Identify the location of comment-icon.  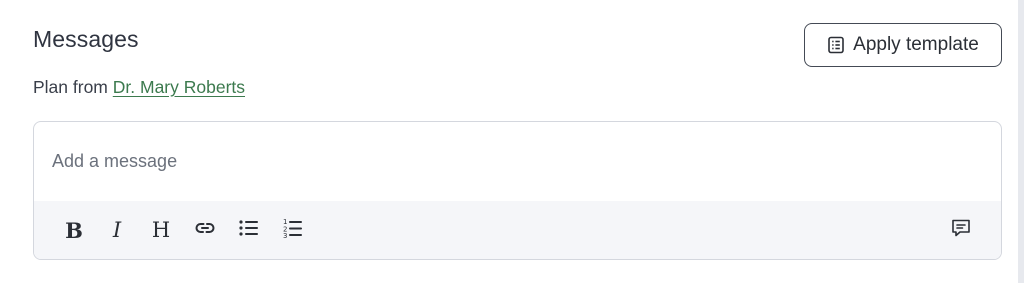
(961, 230).